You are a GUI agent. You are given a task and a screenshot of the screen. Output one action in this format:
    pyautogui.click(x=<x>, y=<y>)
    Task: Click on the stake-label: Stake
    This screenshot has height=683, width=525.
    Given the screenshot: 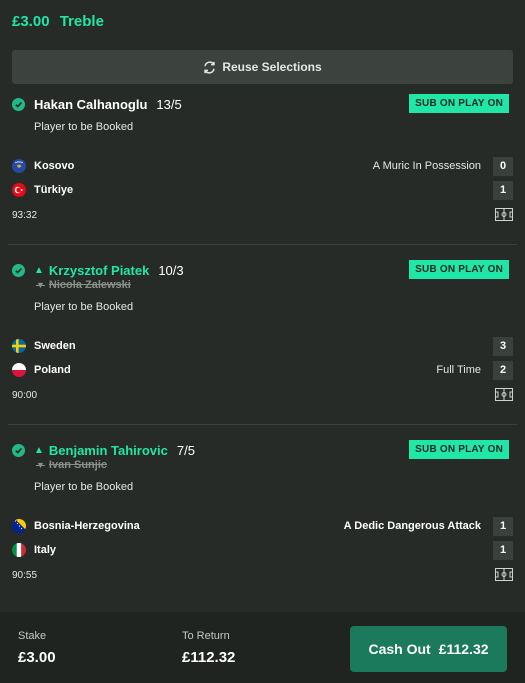 What is the action you would take?
    pyautogui.click(x=32, y=636)
    